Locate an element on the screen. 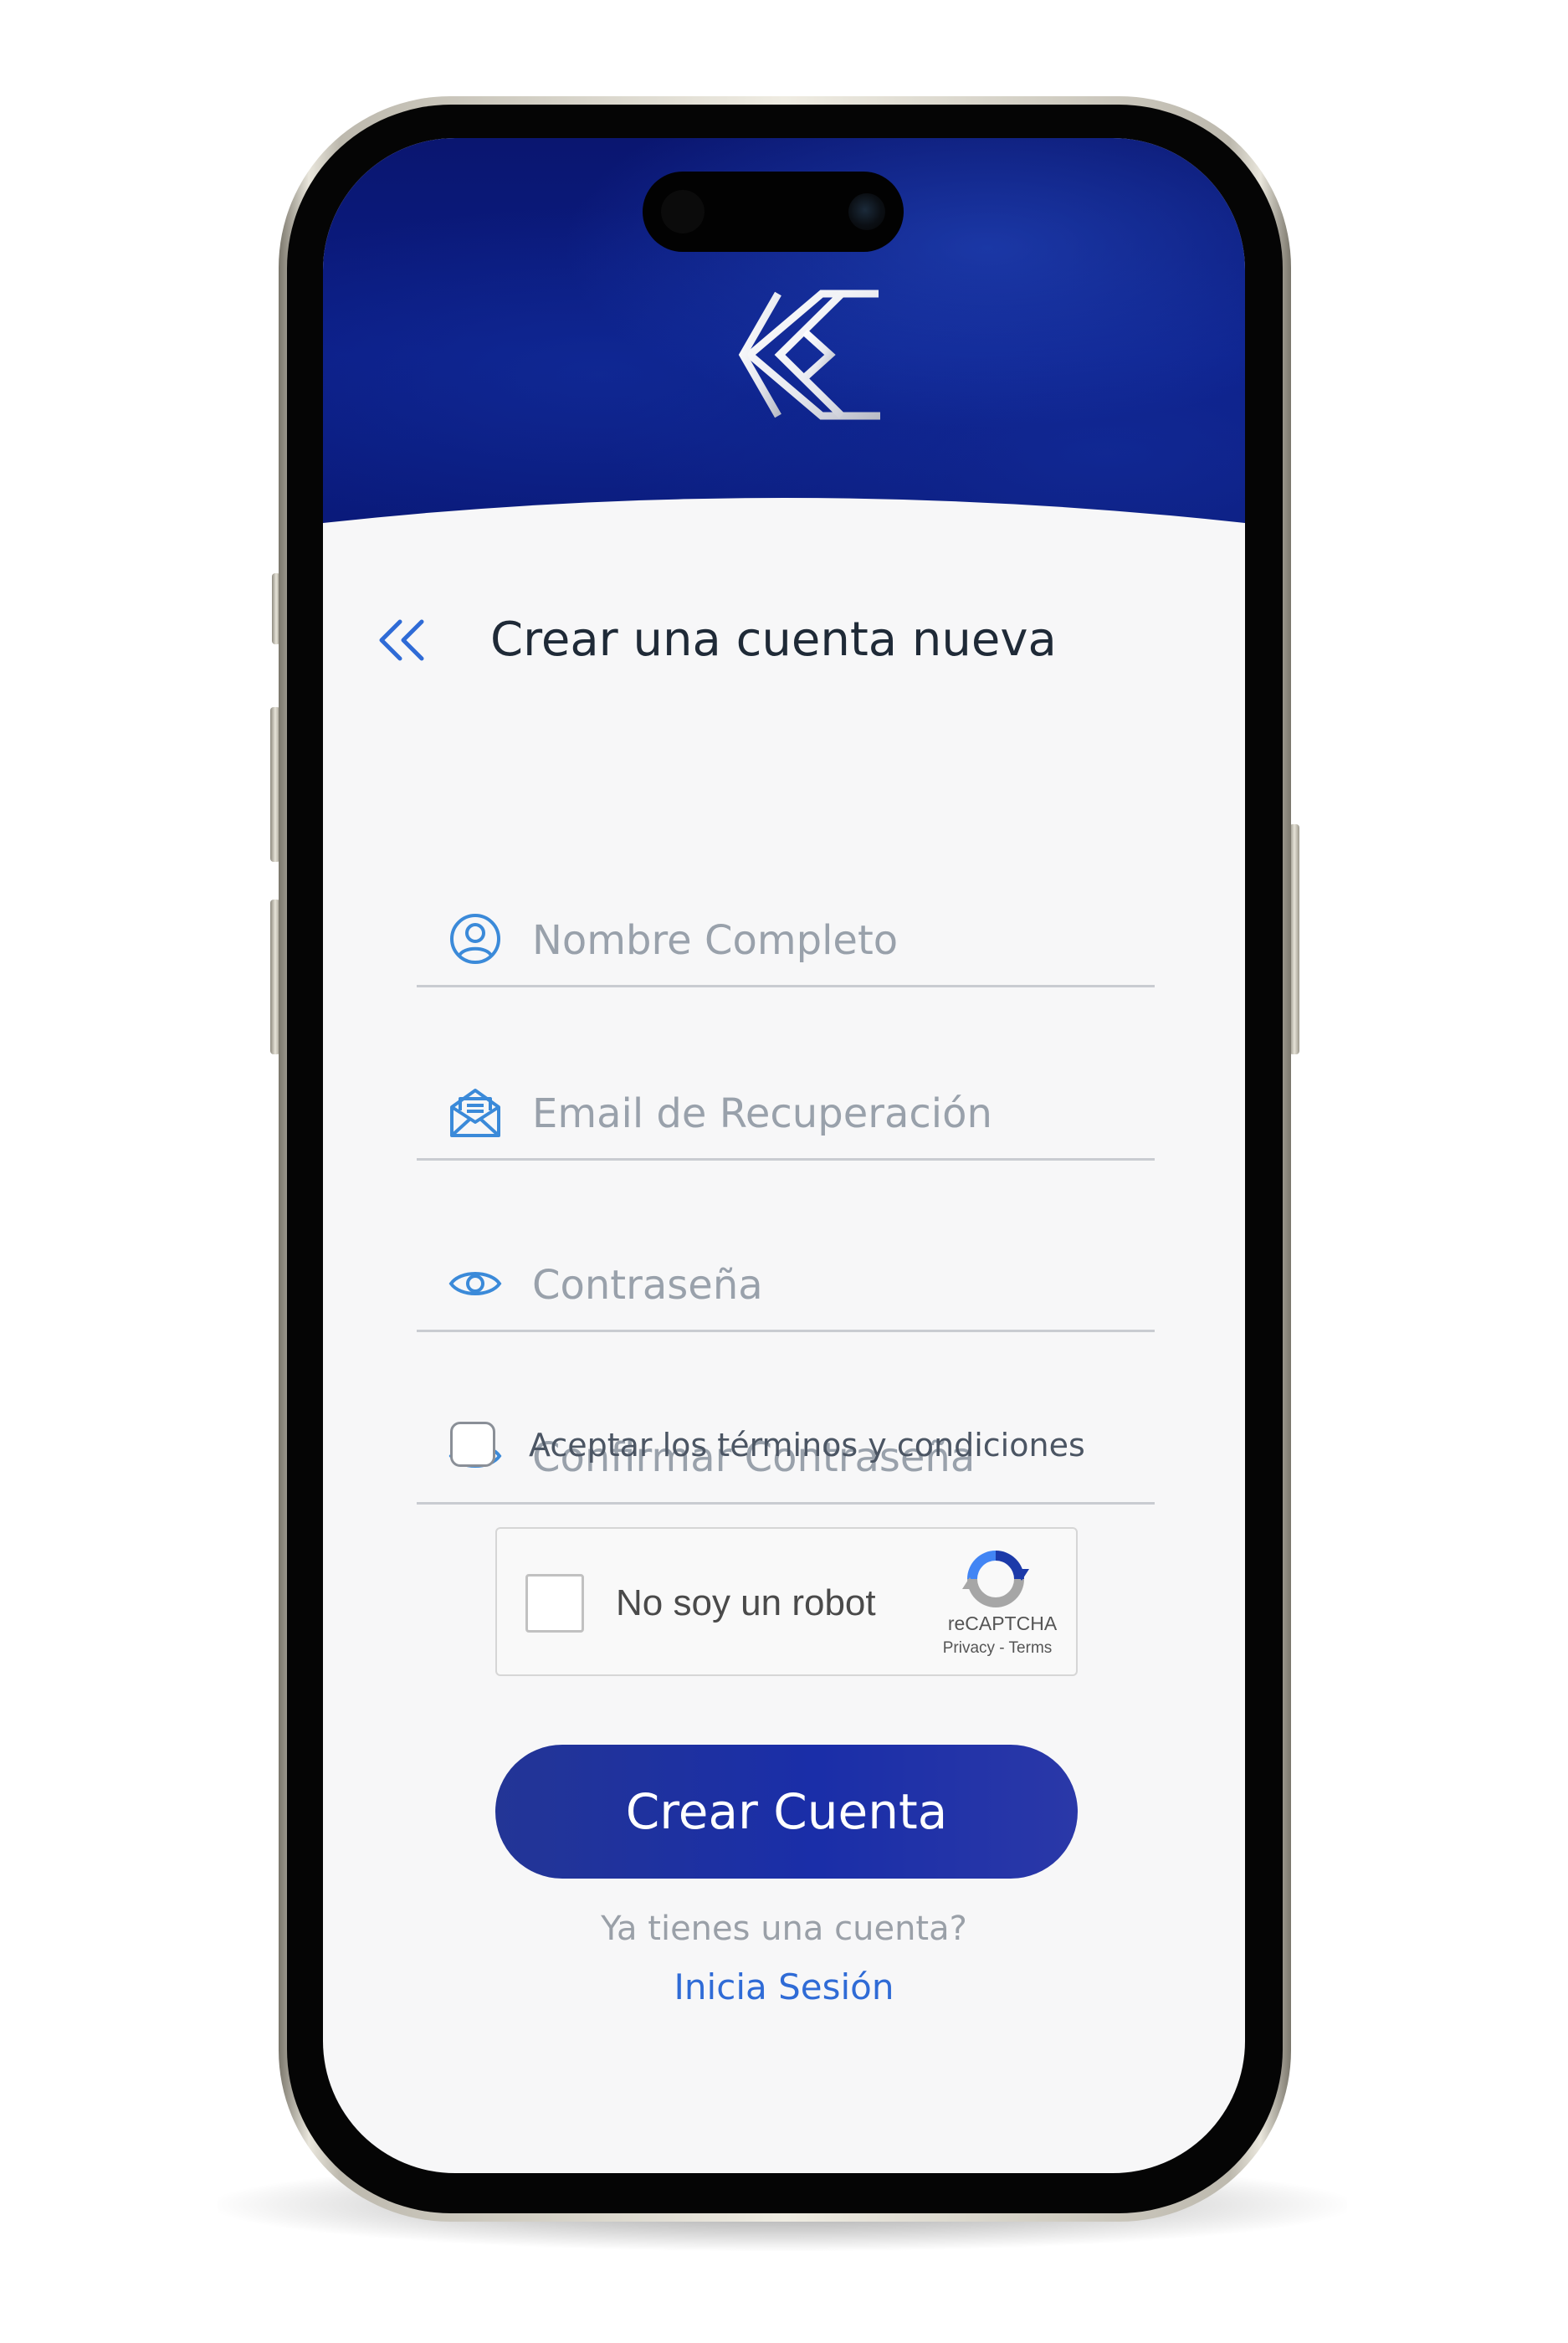 The height and width of the screenshot is (2343, 1568). create-account-button: Crear Cuenta is located at coordinates (786, 1812).